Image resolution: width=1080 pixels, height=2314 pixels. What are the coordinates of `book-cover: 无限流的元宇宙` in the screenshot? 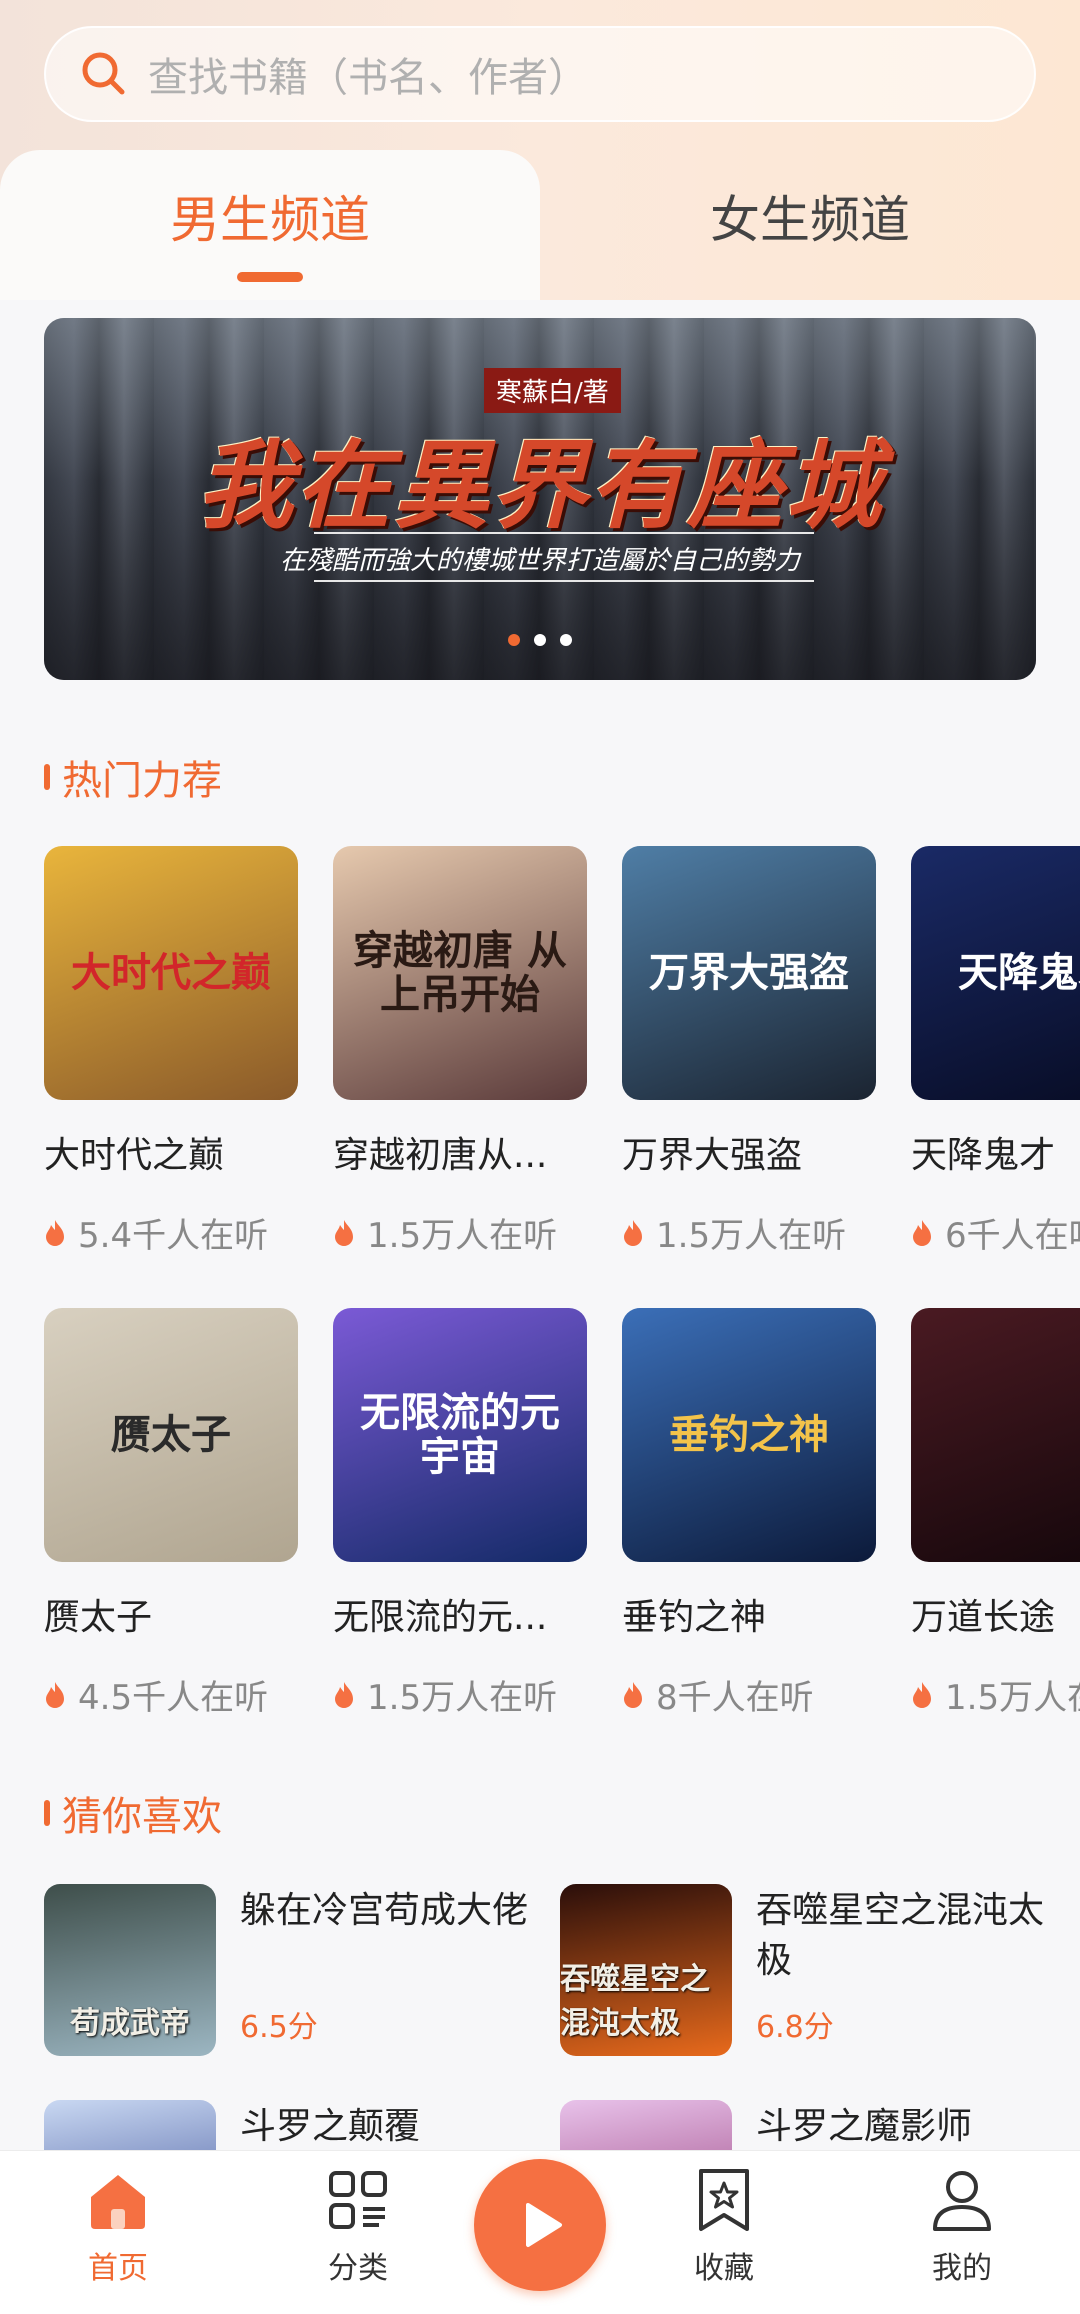 It's located at (460, 1435).